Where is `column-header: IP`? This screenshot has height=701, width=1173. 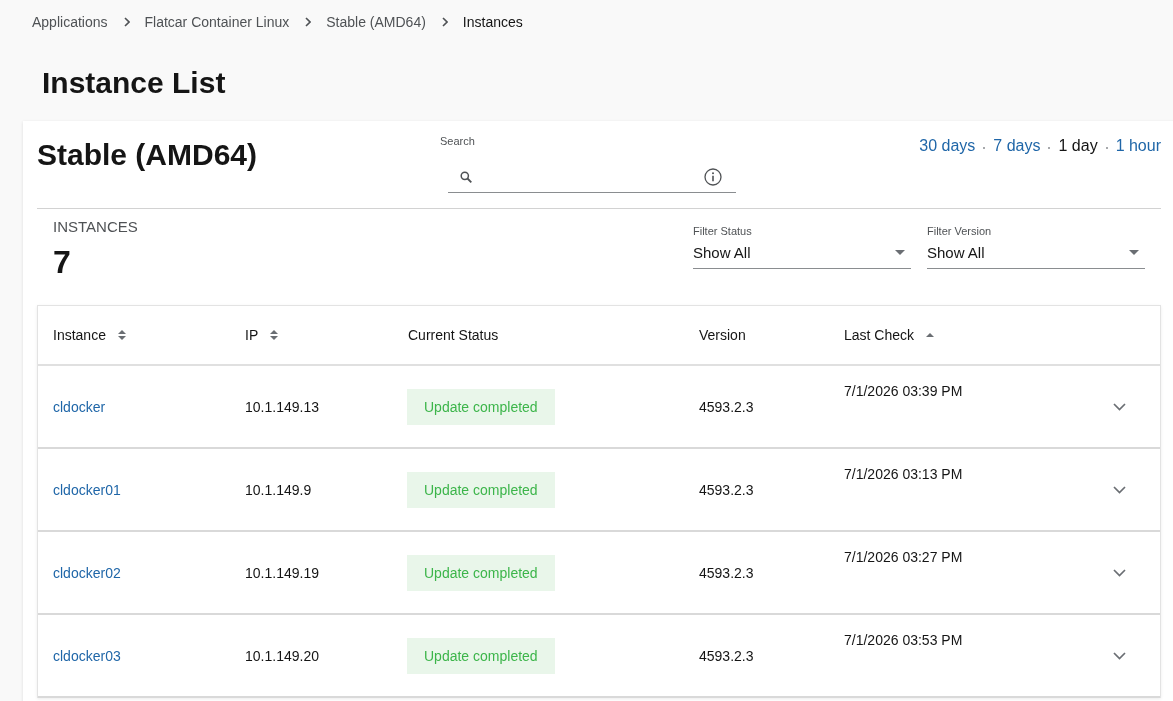 column-header: IP is located at coordinates (252, 335).